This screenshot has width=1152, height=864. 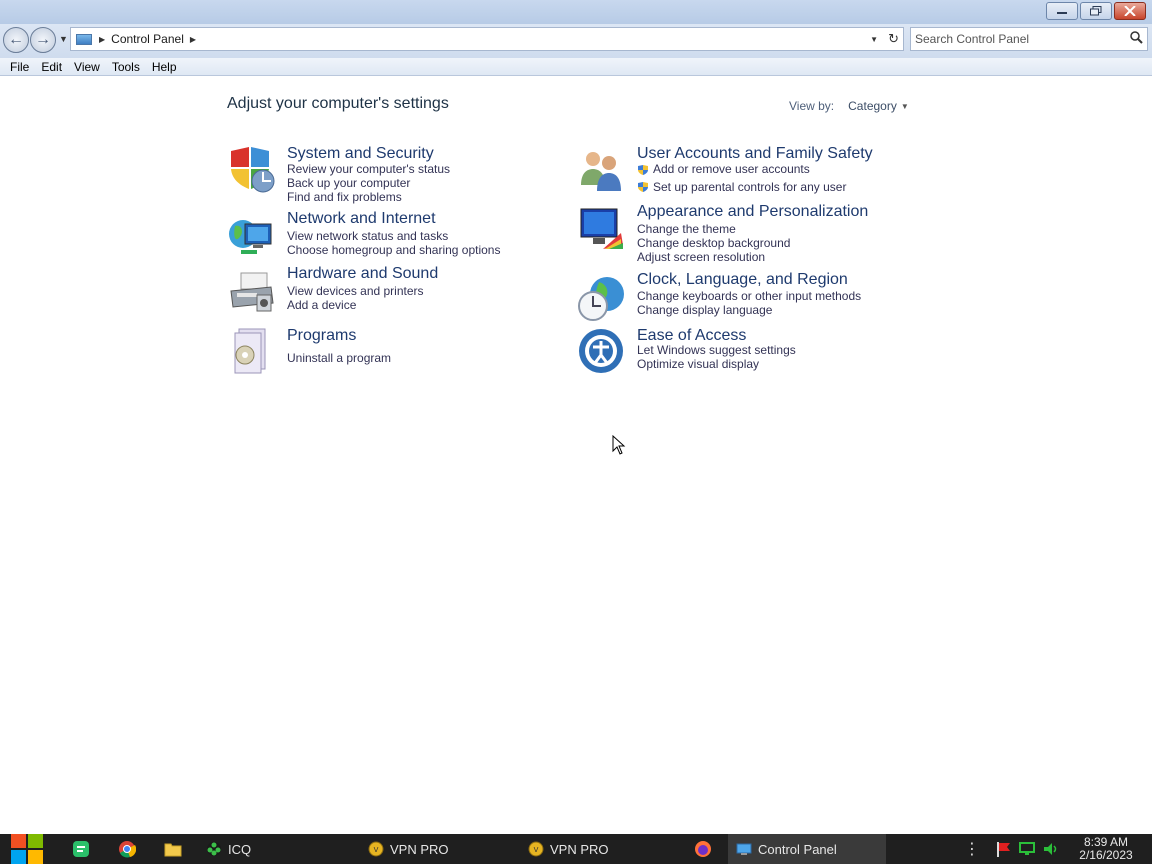 I want to click on category-link: Back up your computer, so click(x=348, y=183).